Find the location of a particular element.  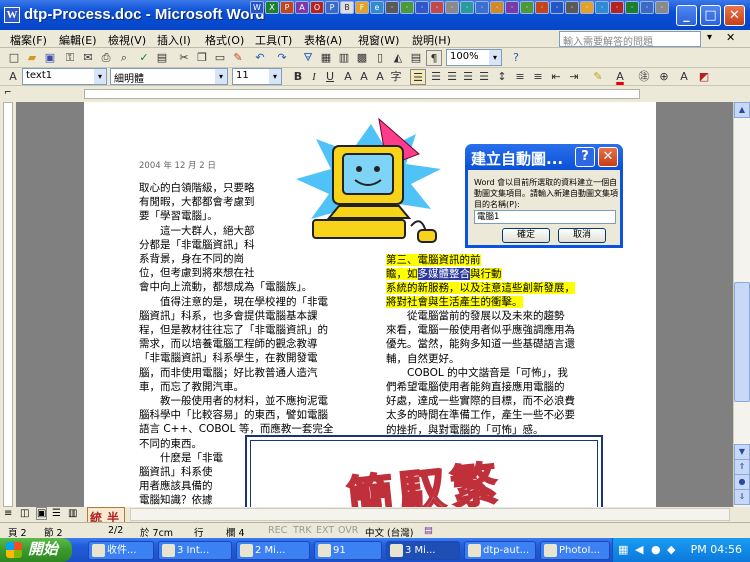

undo-icon: ↶ is located at coordinates (260, 58).